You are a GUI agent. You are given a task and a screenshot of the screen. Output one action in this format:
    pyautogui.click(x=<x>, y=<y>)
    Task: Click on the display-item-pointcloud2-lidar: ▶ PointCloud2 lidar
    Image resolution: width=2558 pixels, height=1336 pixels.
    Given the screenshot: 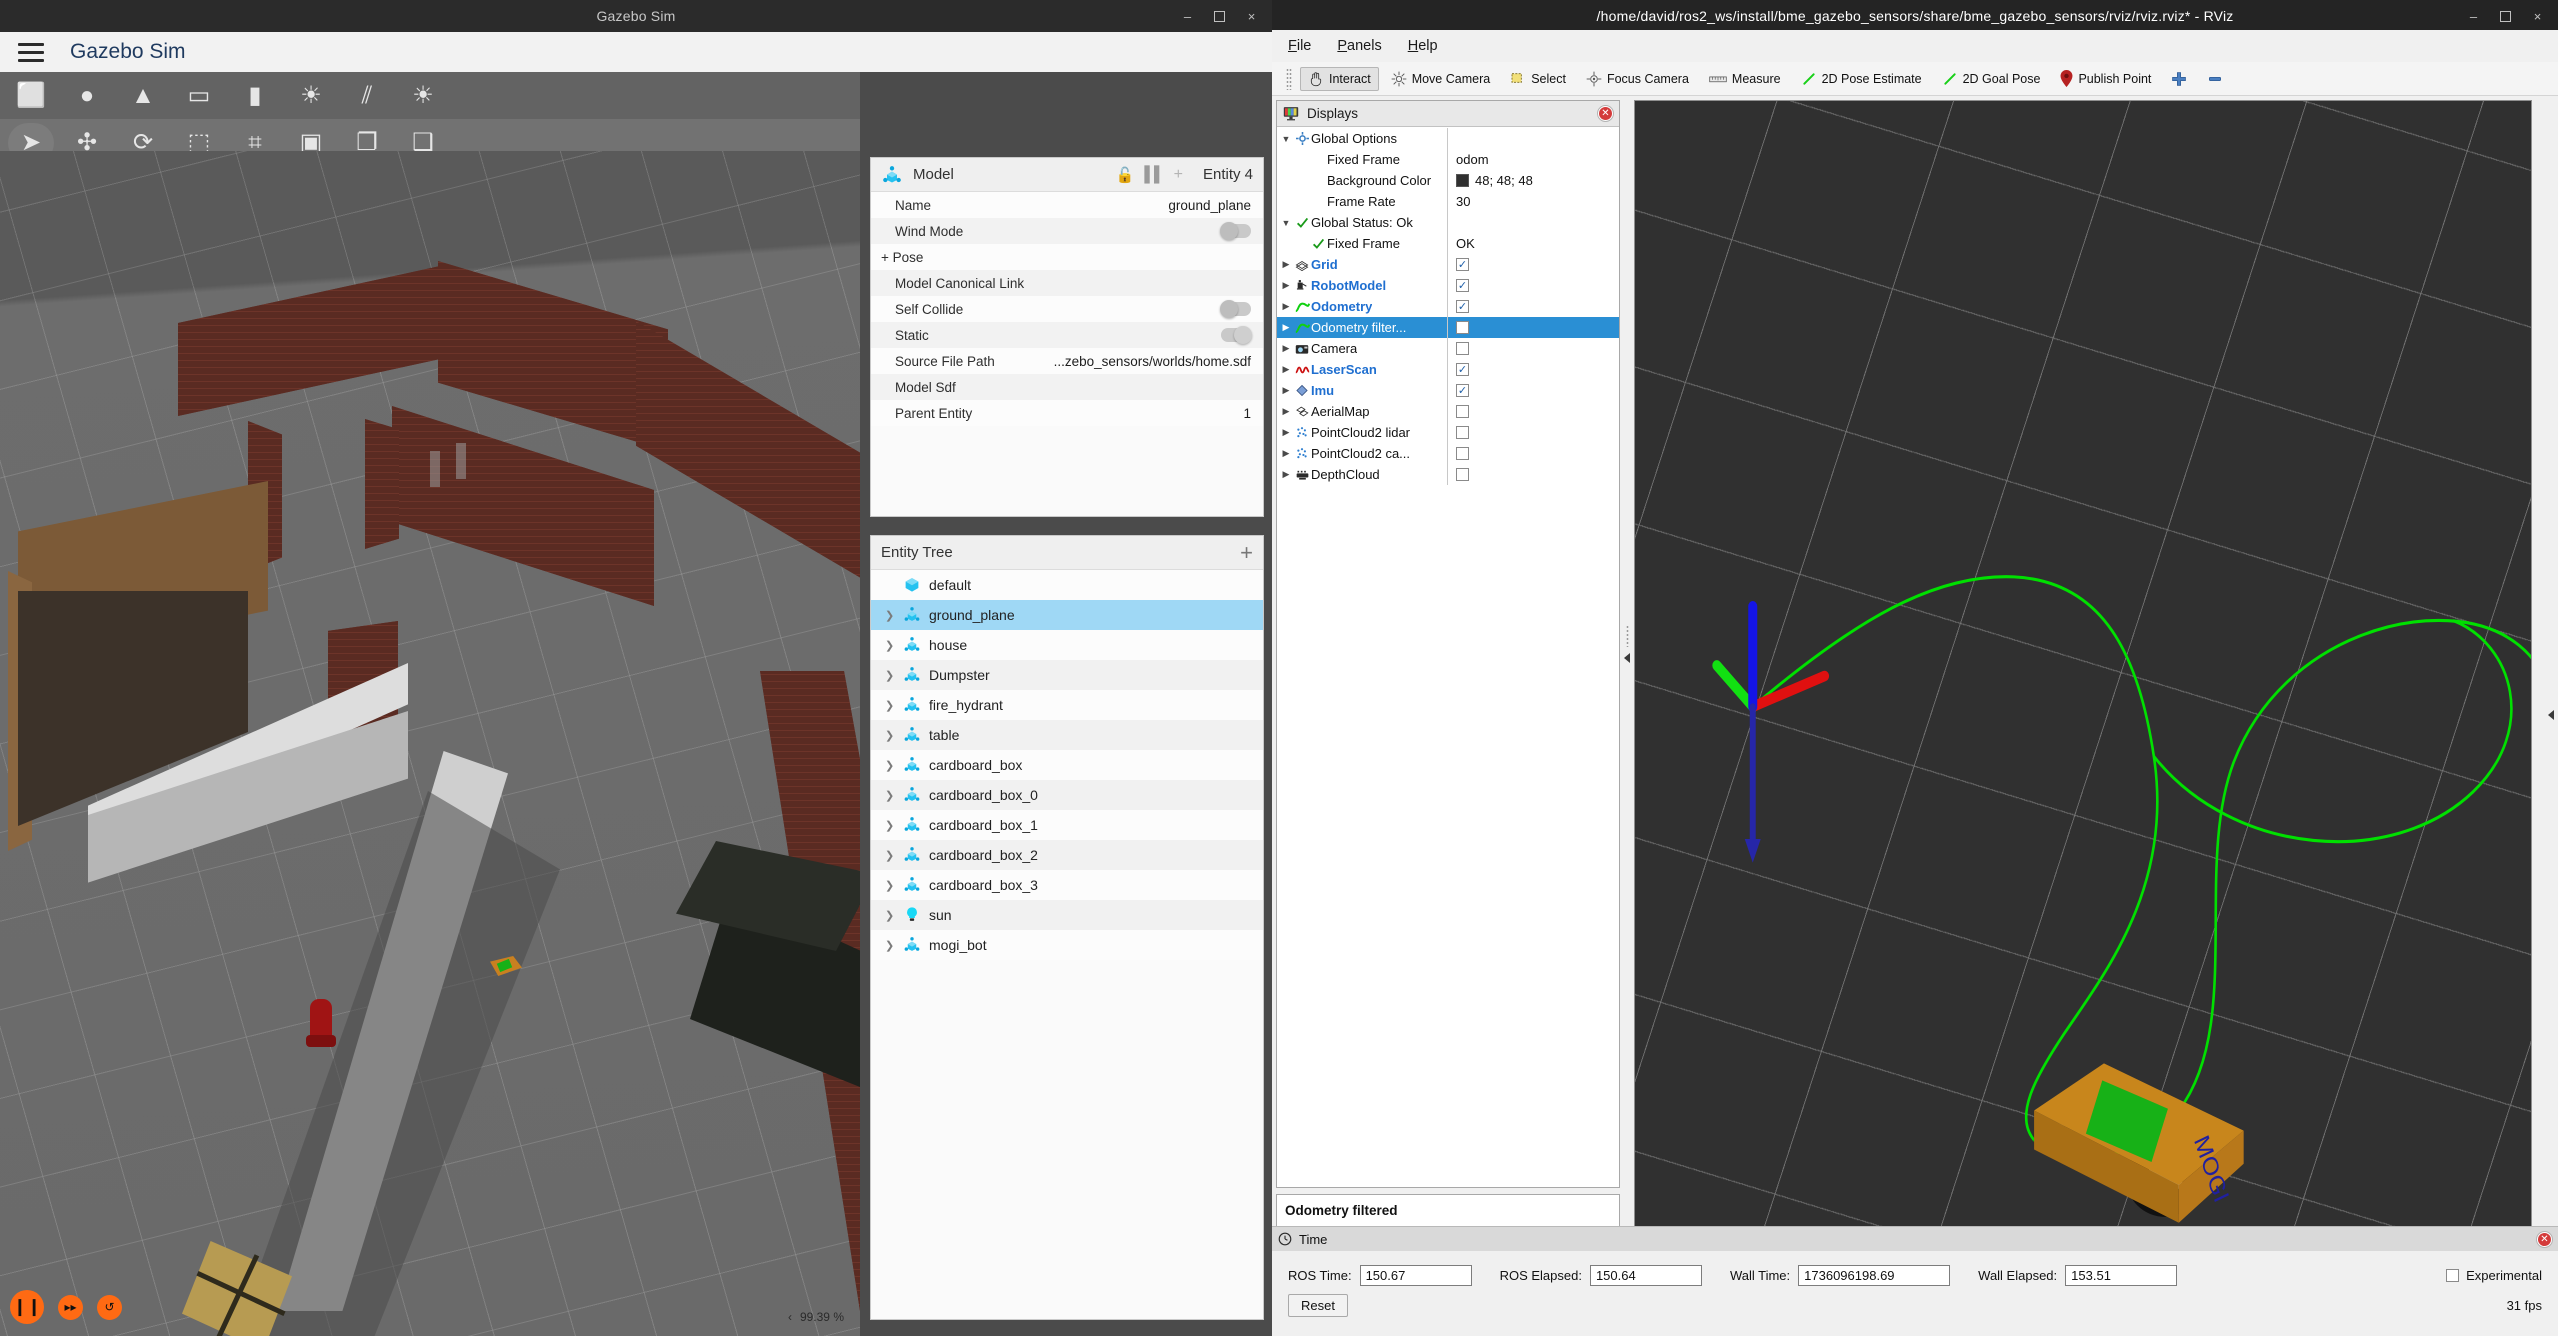 What is the action you would take?
    pyautogui.click(x=1448, y=432)
    